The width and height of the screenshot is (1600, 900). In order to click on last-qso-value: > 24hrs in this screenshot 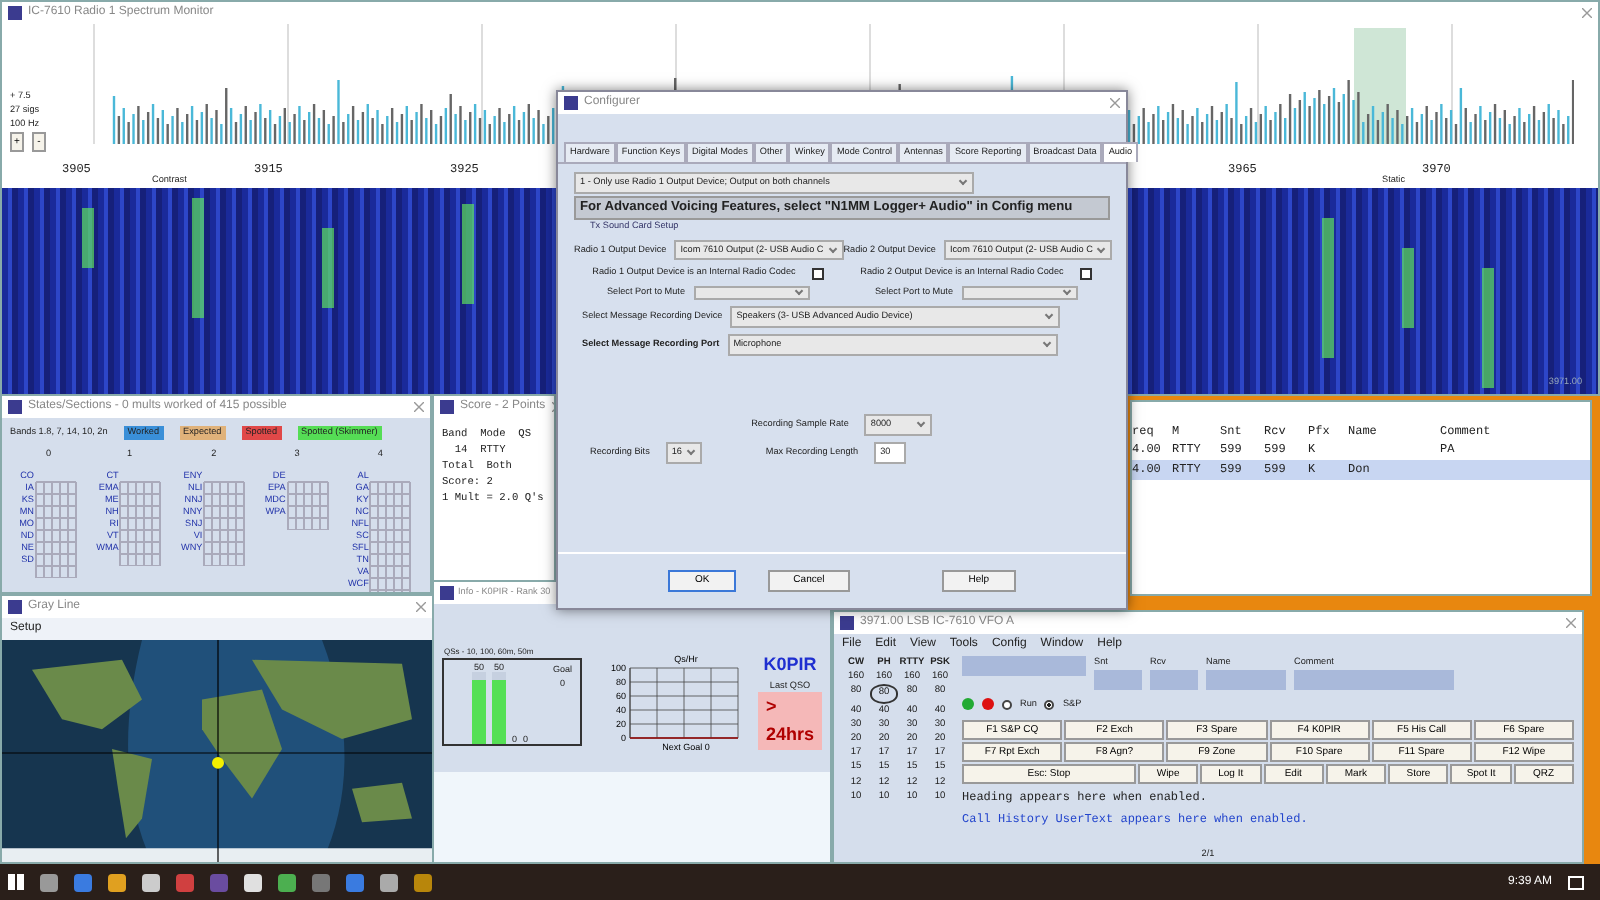, I will do `click(790, 721)`.